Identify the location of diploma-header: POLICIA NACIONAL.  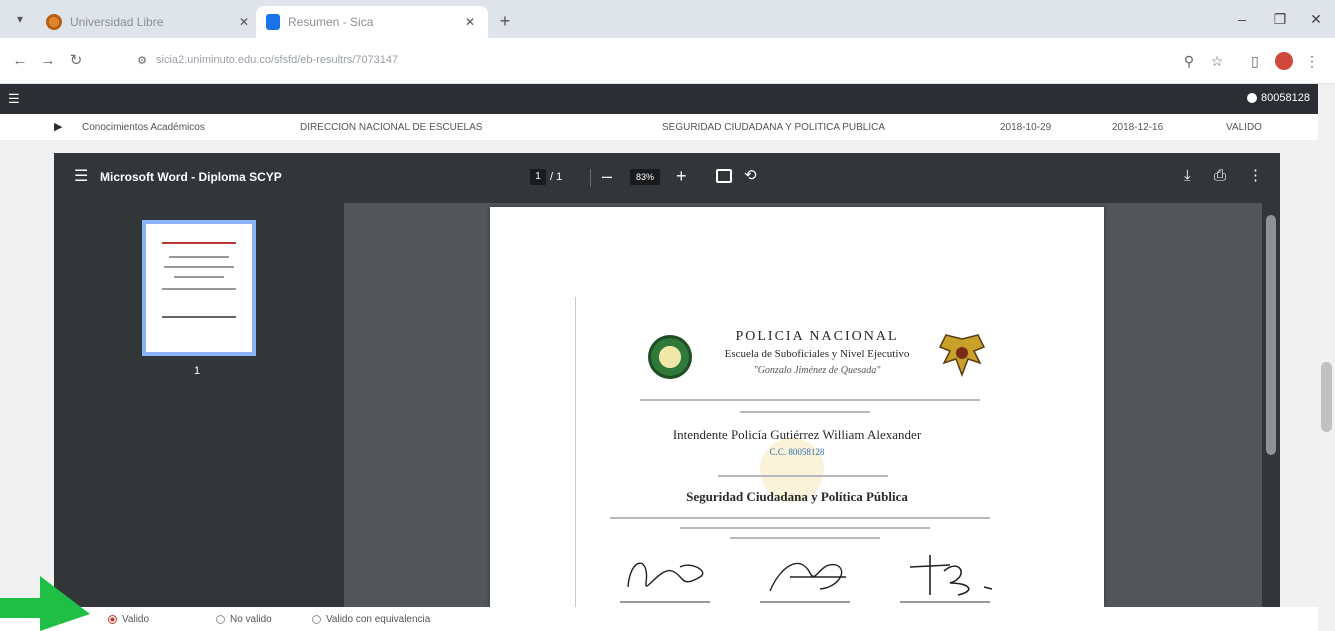
(817, 336).